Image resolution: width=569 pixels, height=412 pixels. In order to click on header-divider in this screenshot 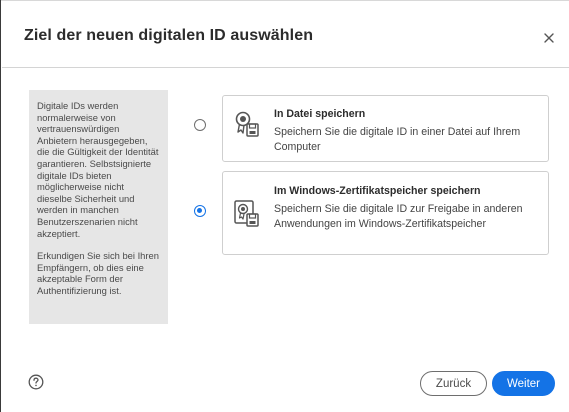, I will do `click(285, 67)`.